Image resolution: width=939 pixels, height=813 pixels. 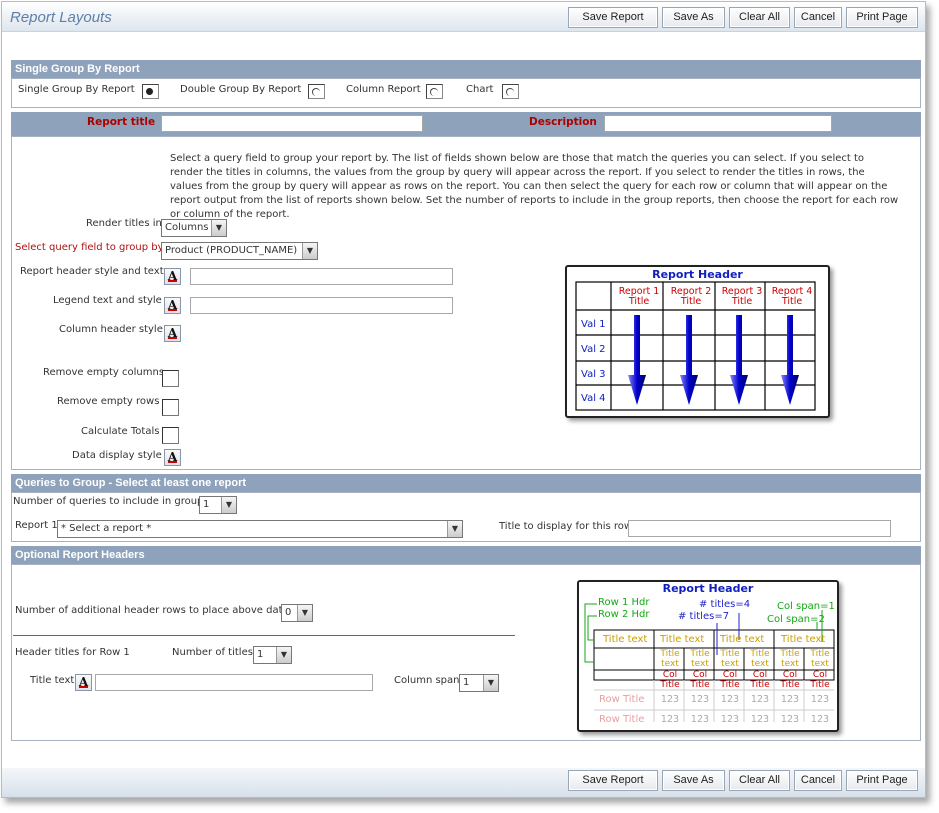 What do you see at coordinates (566, 526) in the screenshot?
I see `row-title-label: Title to display for this row` at bounding box center [566, 526].